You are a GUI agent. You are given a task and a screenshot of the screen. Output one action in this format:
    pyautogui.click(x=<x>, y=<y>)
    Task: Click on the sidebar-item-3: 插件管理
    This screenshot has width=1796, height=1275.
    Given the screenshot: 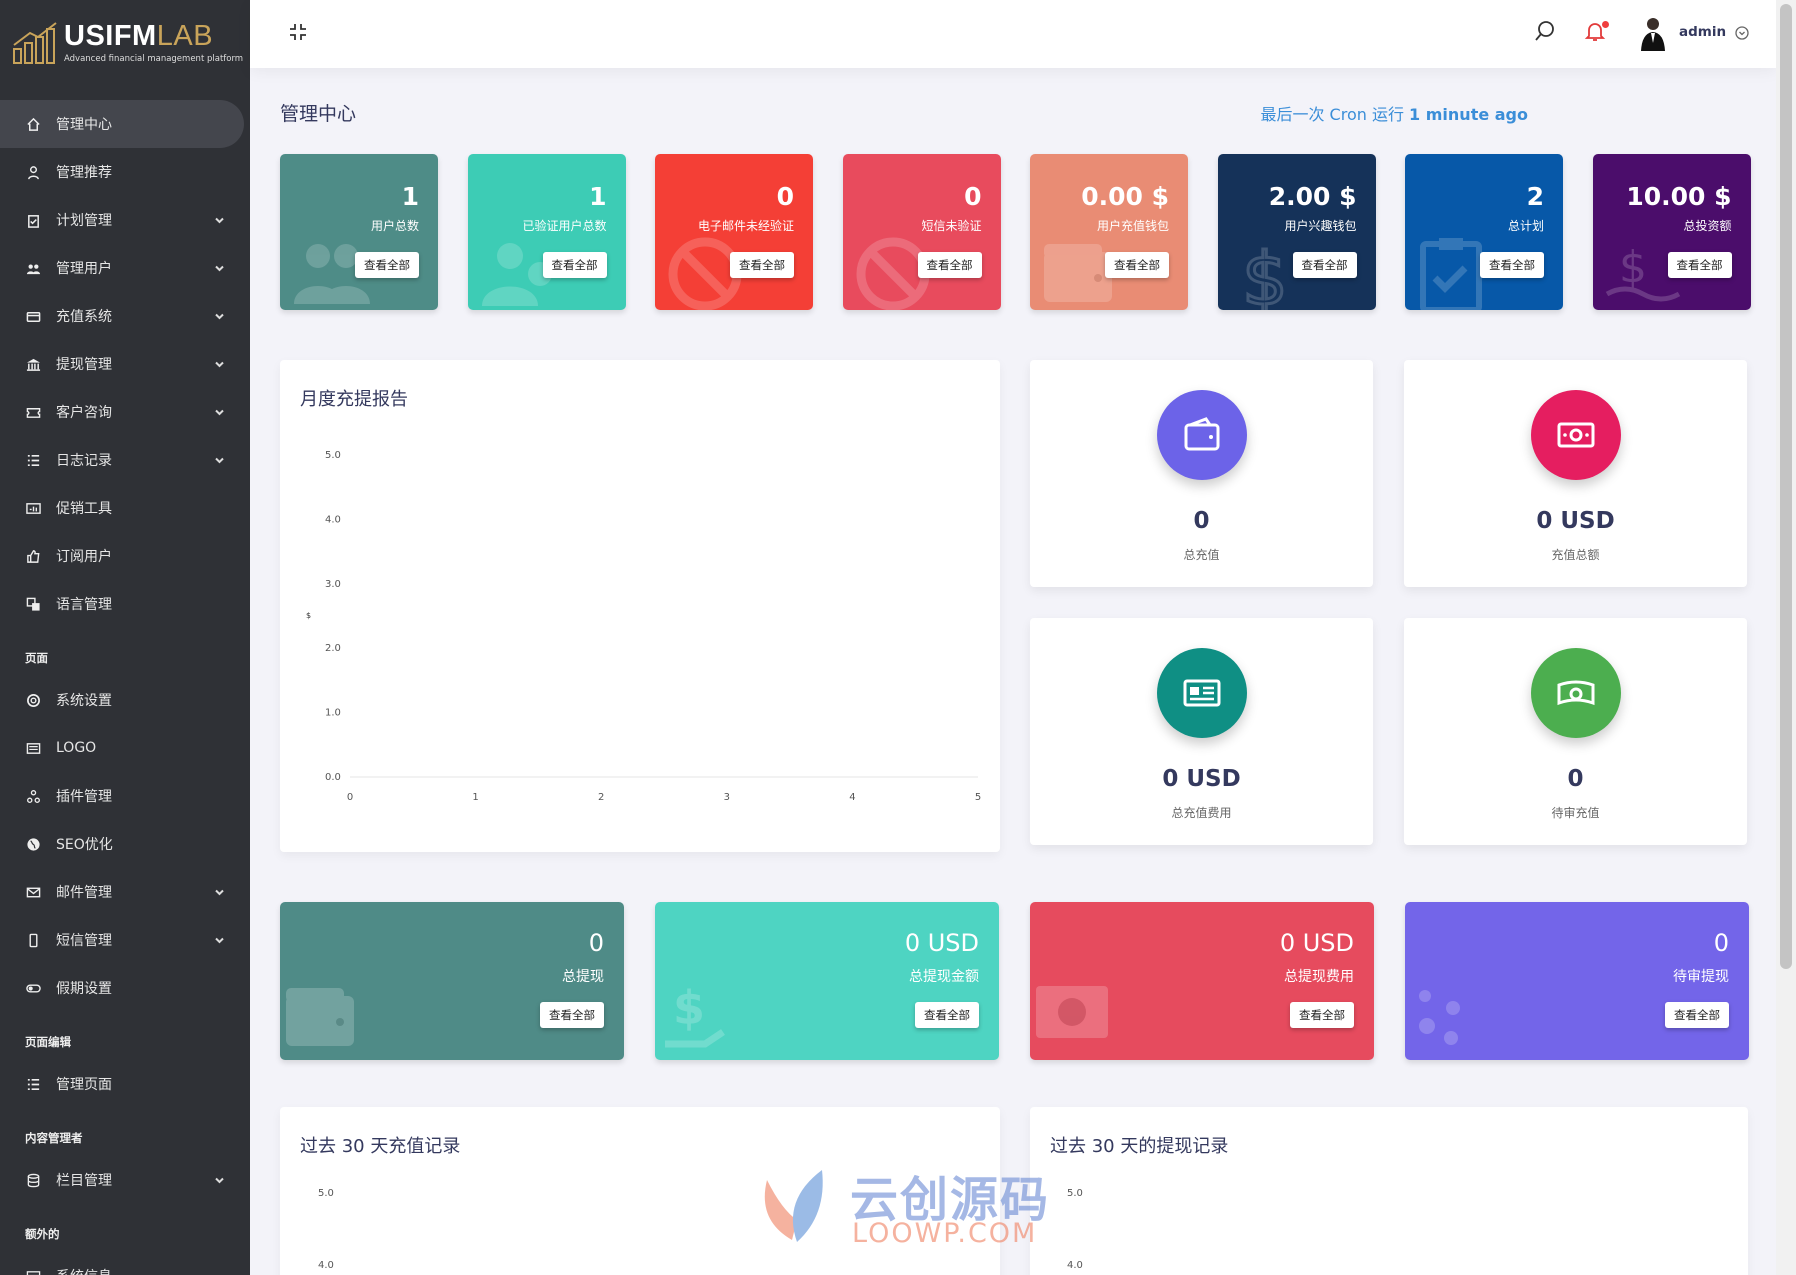 What is the action you would take?
    pyautogui.click(x=125, y=796)
    